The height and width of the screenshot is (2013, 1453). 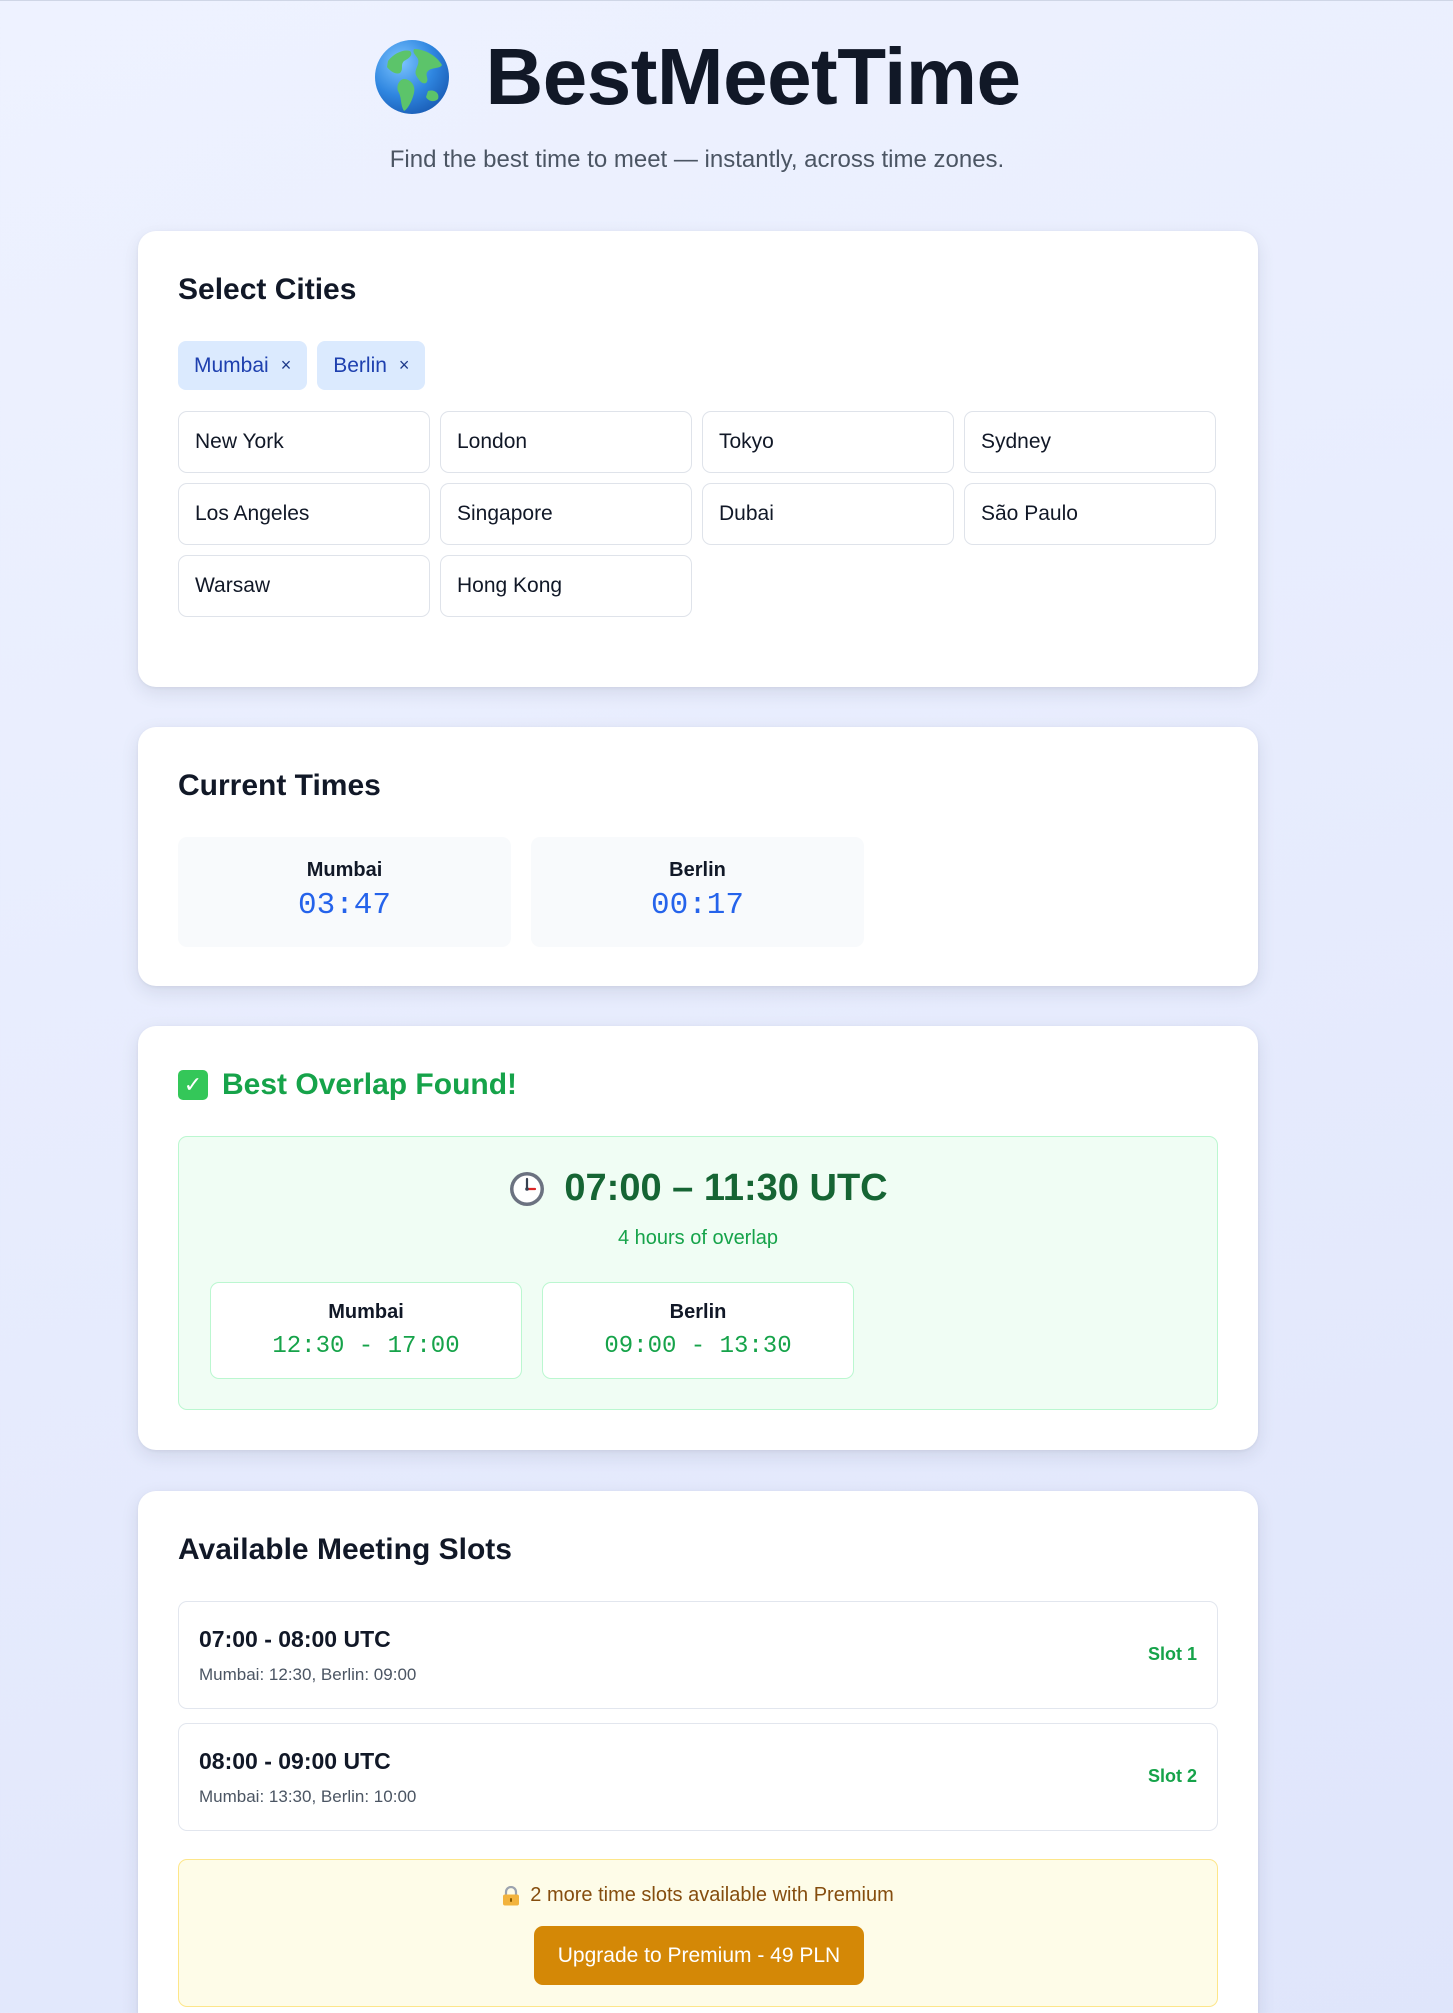 What do you see at coordinates (753, 76) in the screenshot?
I see `app-title: BestMeetTime` at bounding box center [753, 76].